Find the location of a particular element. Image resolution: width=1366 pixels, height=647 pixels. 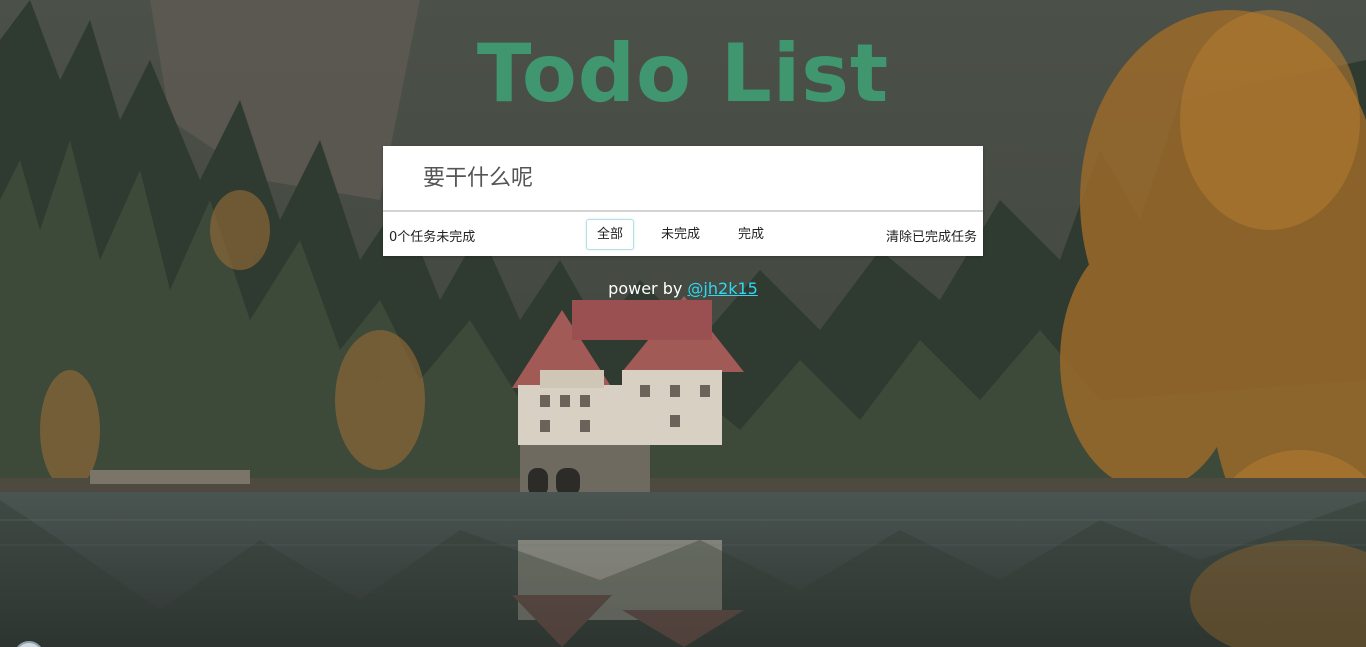

tab-completed: 完成 is located at coordinates (751, 234).